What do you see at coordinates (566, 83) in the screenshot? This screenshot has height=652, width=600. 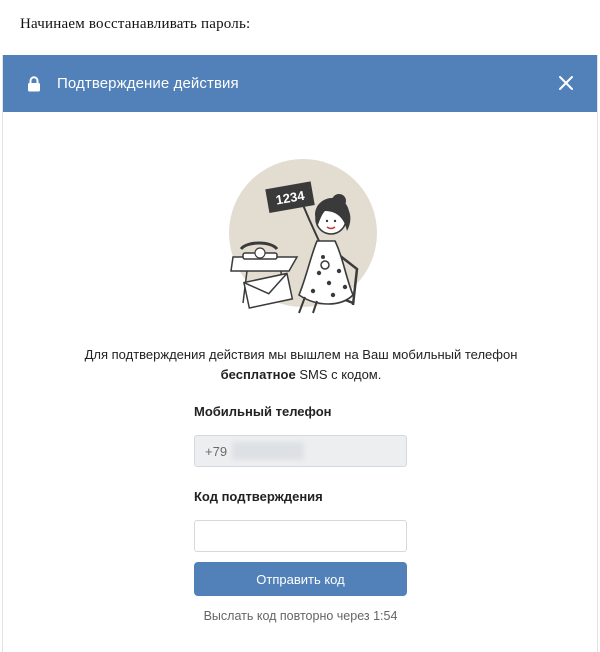 I see `close-icon` at bounding box center [566, 83].